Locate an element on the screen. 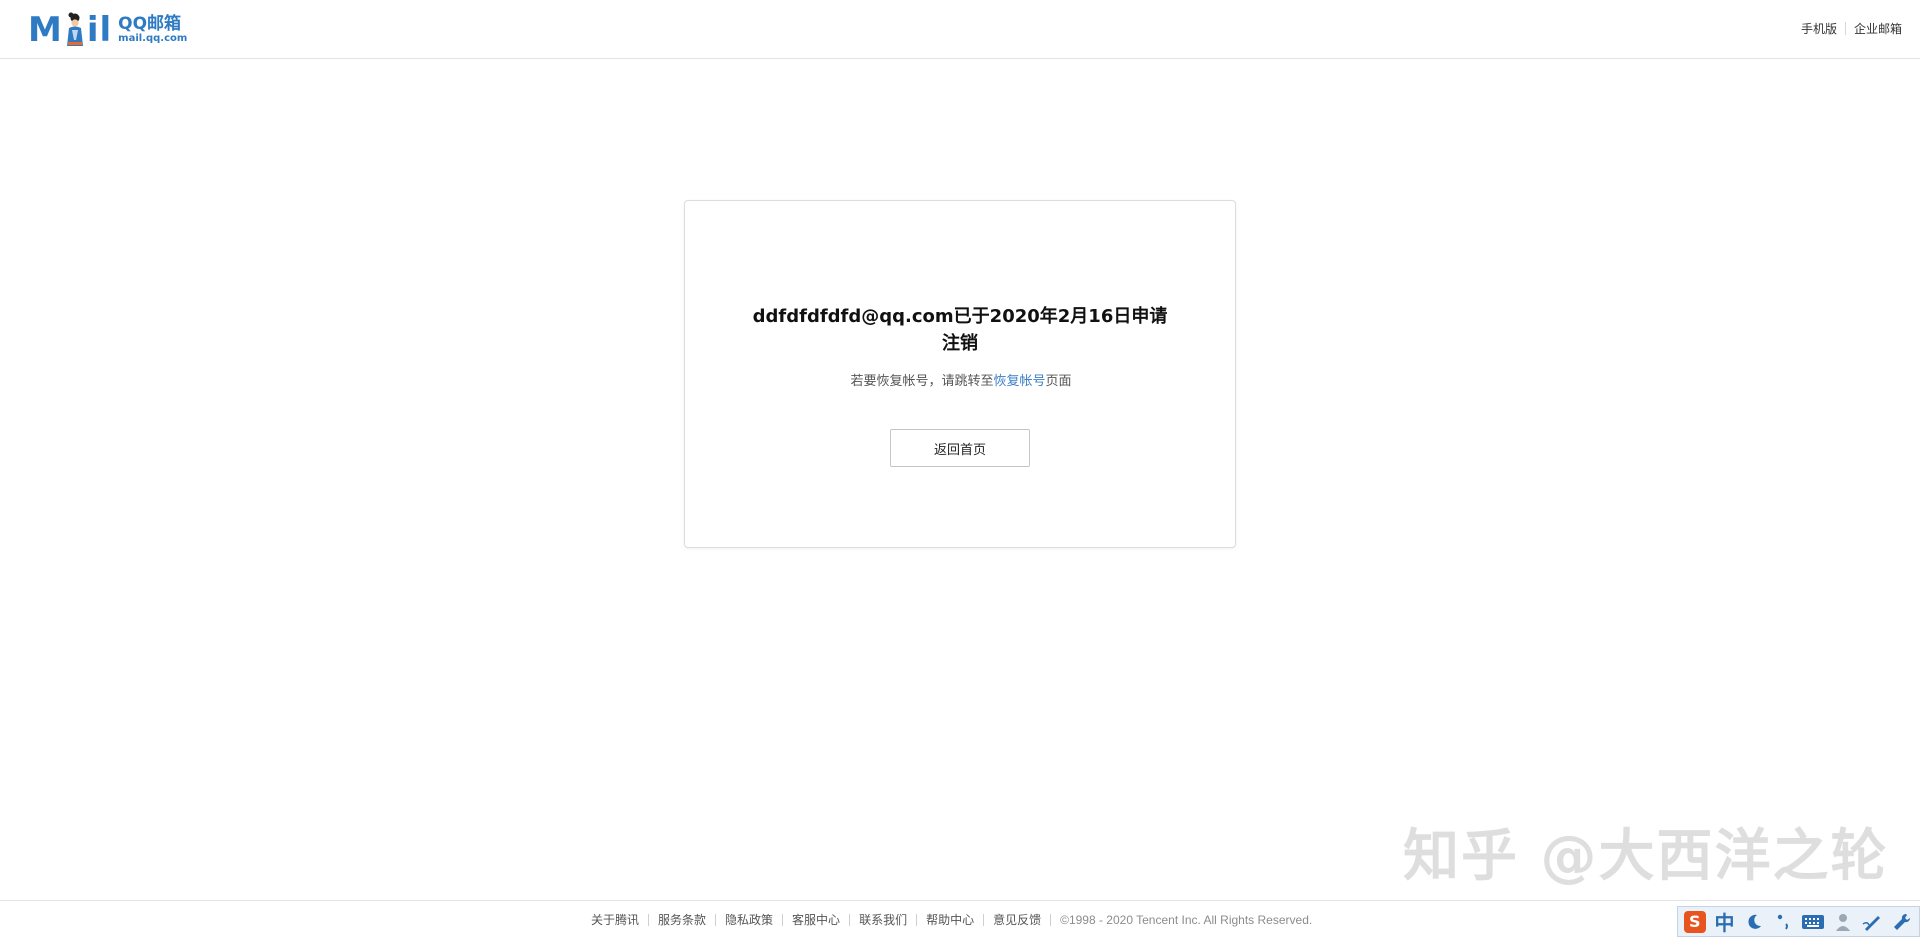 Image resolution: width=1920 pixels, height=937 pixels. qq-mail-logo: M il QQ邮箱 mail.qq.com is located at coordinates (107, 30).